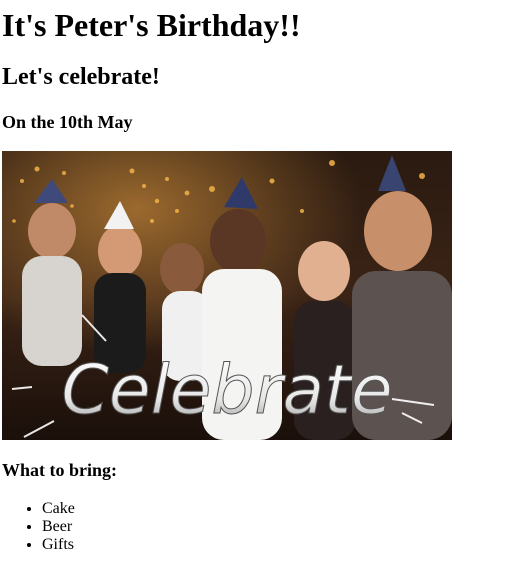 This screenshot has width=514, height=567. I want to click on event-date: On the 10th May, so click(67, 122).